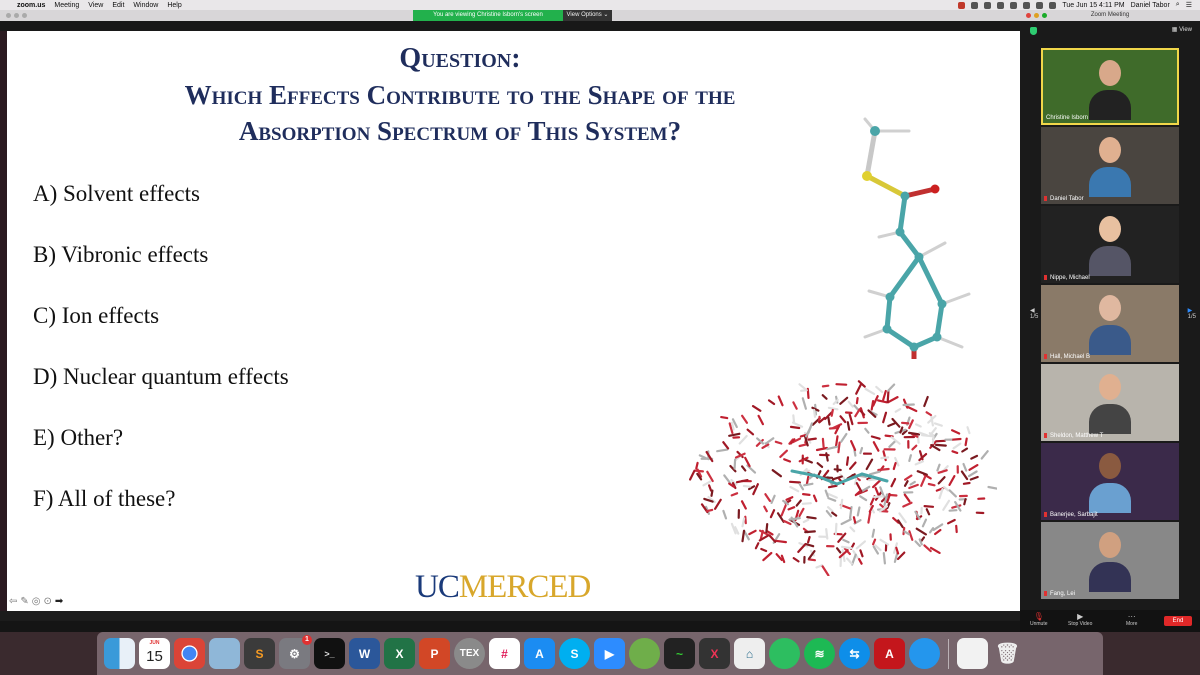 Image resolution: width=1200 pixels, height=675 pixels. What do you see at coordinates (13, 601) in the screenshot?
I see `previous-slide-icon: ⇦` at bounding box center [13, 601].